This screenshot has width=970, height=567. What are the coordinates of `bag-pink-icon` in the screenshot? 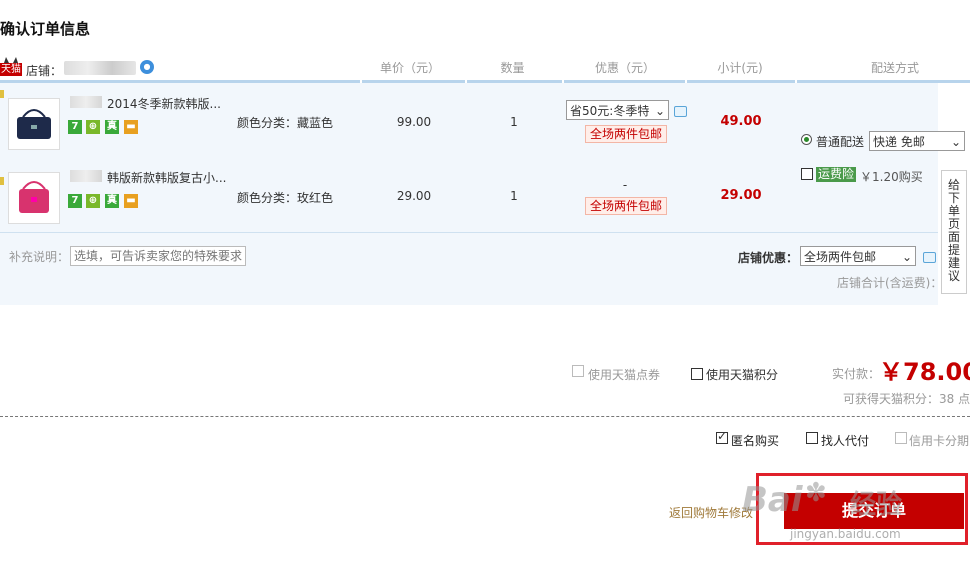 It's located at (34, 197).